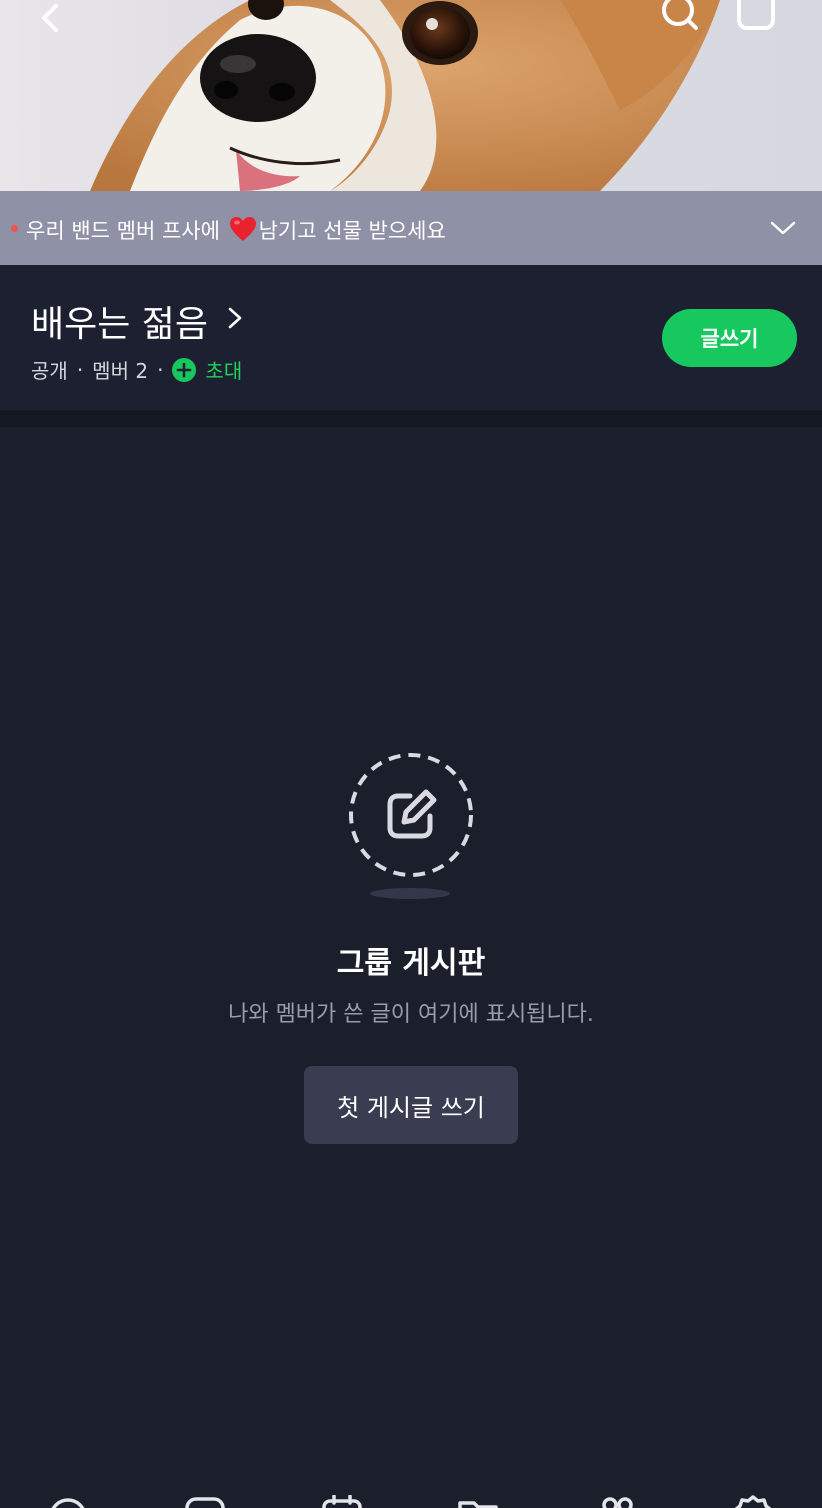 This screenshot has height=1508, width=822. What do you see at coordinates (405, 95) in the screenshot?
I see `corgi-illustration` at bounding box center [405, 95].